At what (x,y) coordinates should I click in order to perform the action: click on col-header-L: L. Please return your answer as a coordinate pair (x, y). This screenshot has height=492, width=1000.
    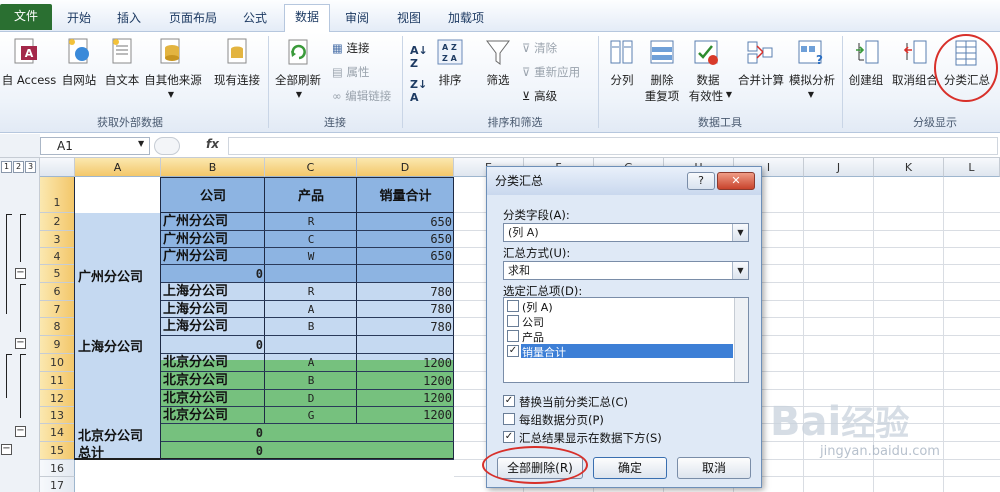
    Looking at the image, I should click on (972, 167).